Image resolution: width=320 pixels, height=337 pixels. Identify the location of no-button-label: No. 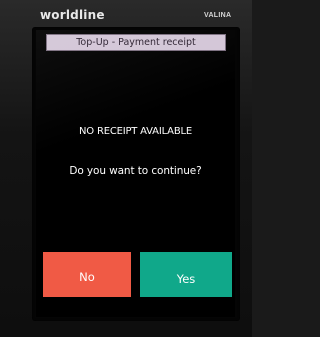
(87, 276).